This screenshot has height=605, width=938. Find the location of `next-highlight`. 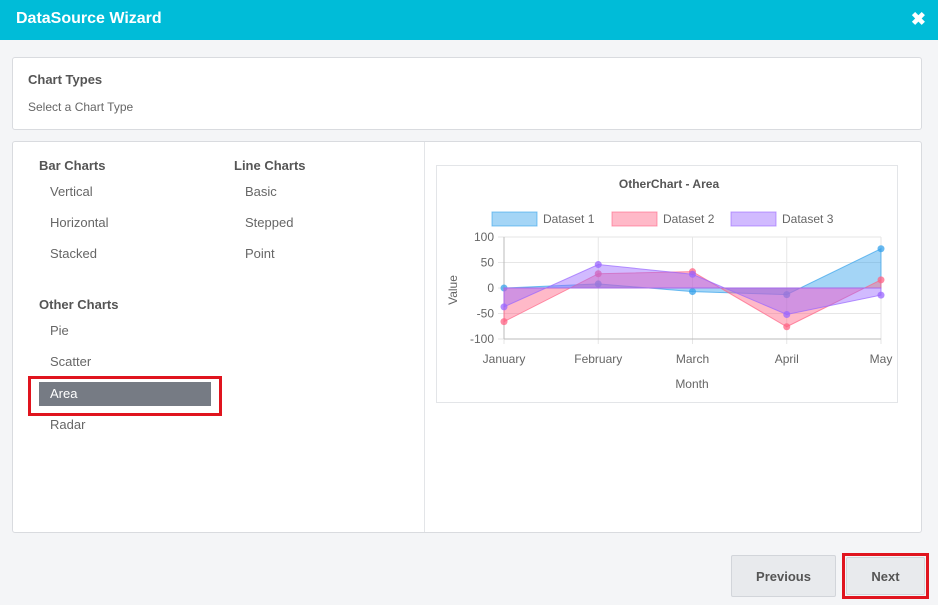

next-highlight is located at coordinates (885, 576).